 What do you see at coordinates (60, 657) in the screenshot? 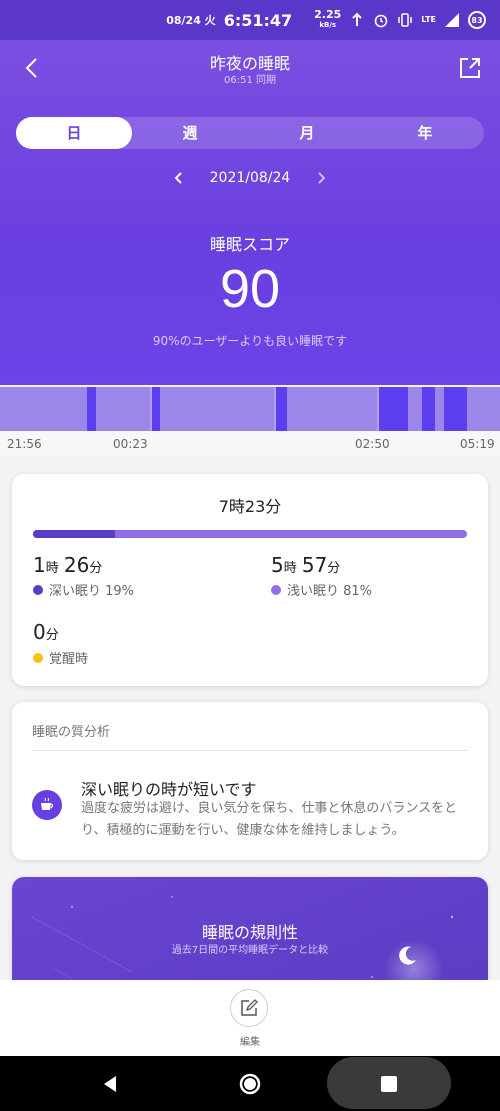
I see `awake-legend: 覚醒時` at bounding box center [60, 657].